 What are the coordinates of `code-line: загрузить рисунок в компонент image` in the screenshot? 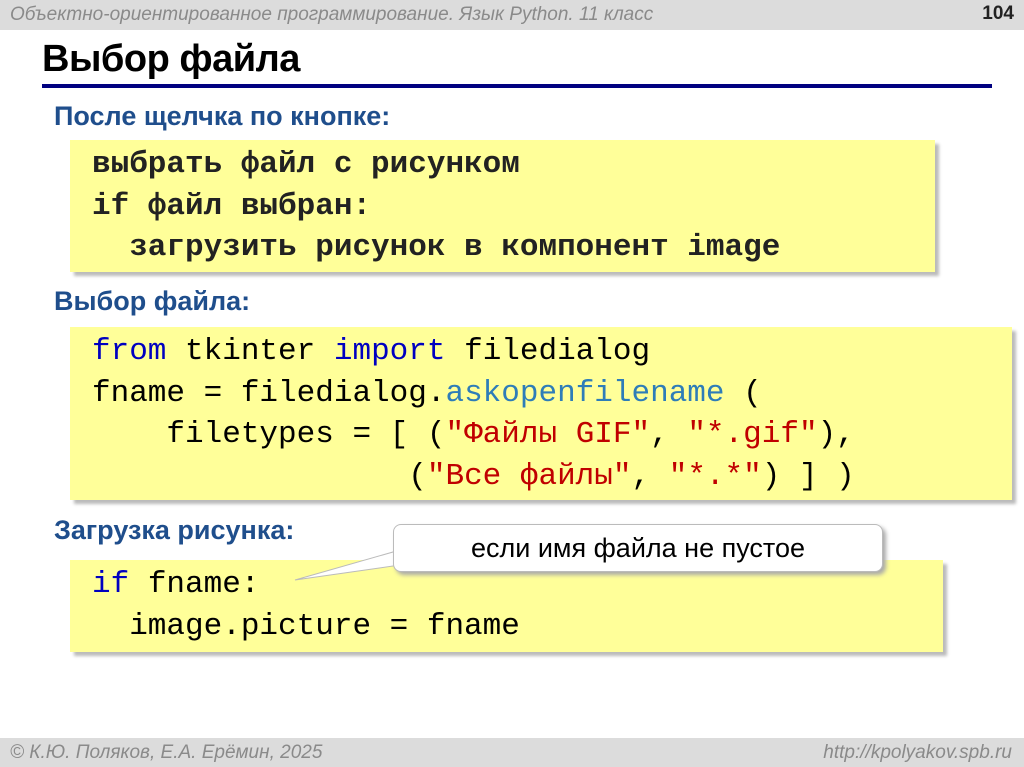 It's located at (436, 247).